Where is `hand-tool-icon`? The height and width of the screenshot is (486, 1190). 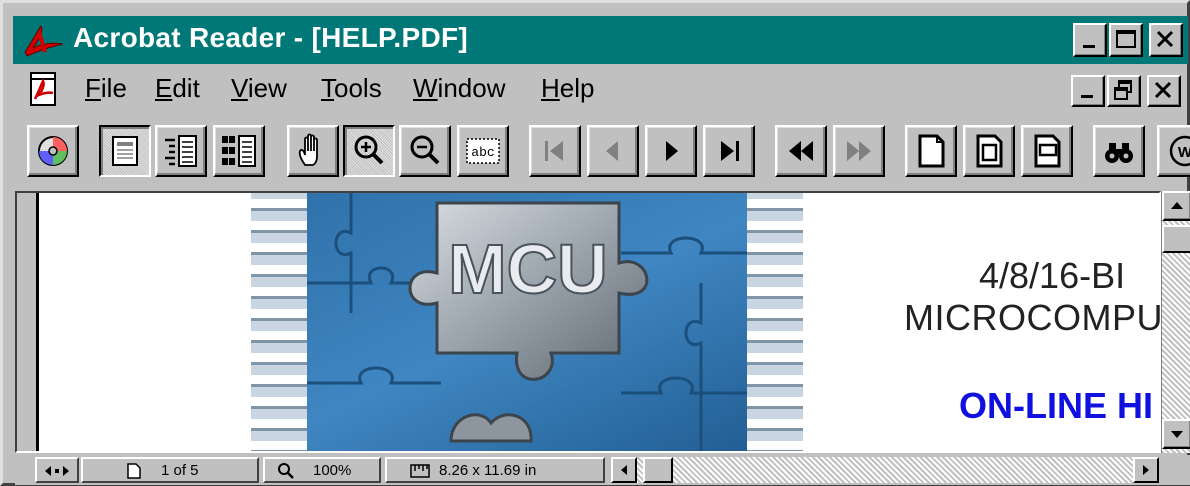
hand-tool-icon is located at coordinates (308, 149).